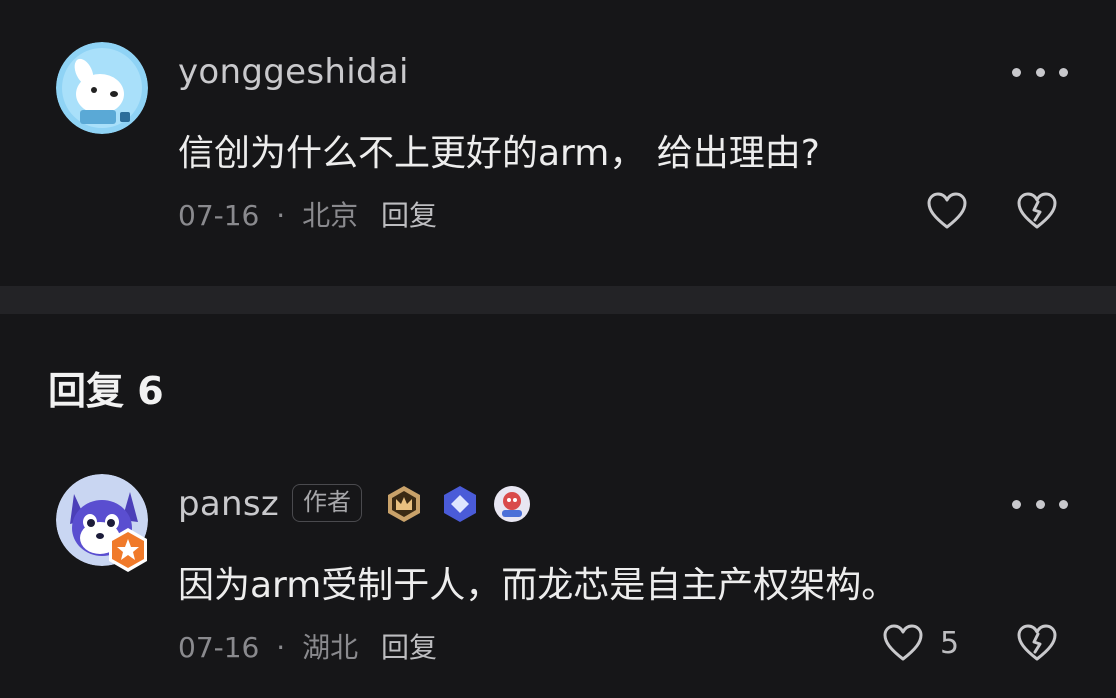 Image resolution: width=1116 pixels, height=698 pixels. What do you see at coordinates (404, 504) in the screenshot?
I see `crown-badge-icon` at bounding box center [404, 504].